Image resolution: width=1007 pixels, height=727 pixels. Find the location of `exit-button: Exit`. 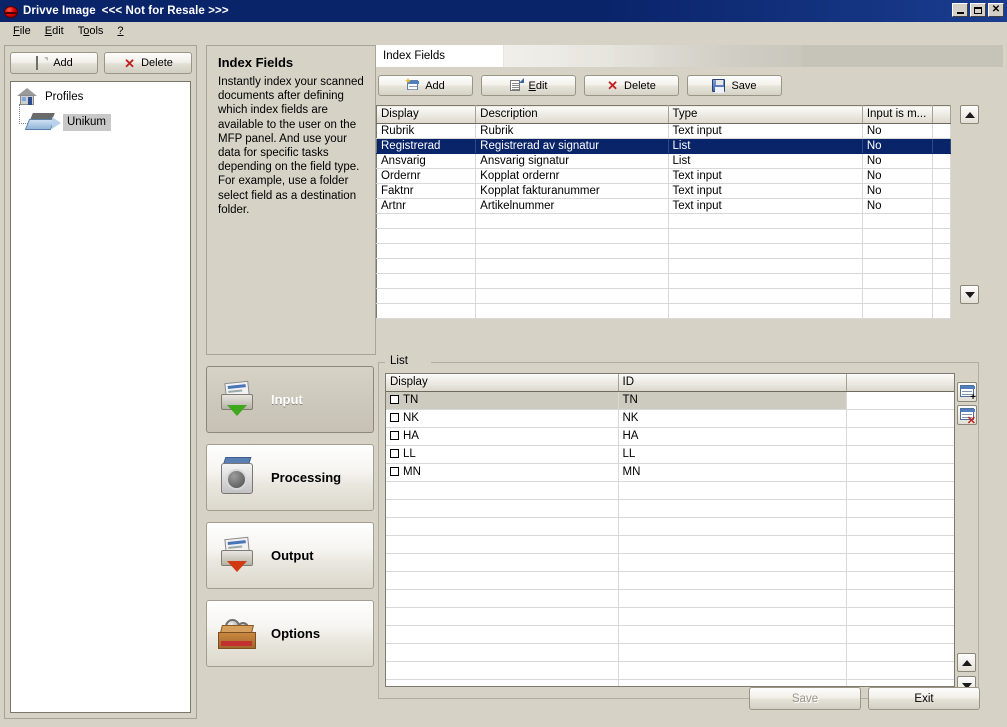

exit-button: Exit is located at coordinates (924, 698).